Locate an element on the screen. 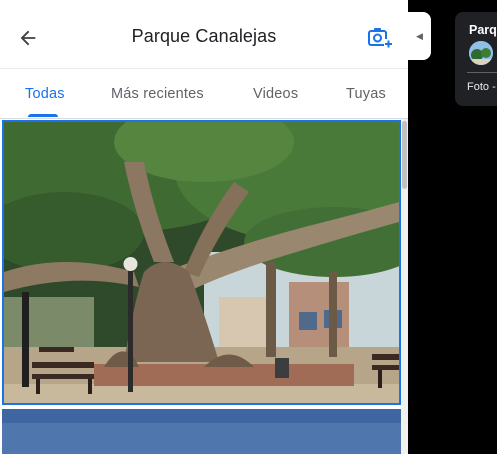 The image size is (497, 454). arrow-back-icon is located at coordinates (28, 38).